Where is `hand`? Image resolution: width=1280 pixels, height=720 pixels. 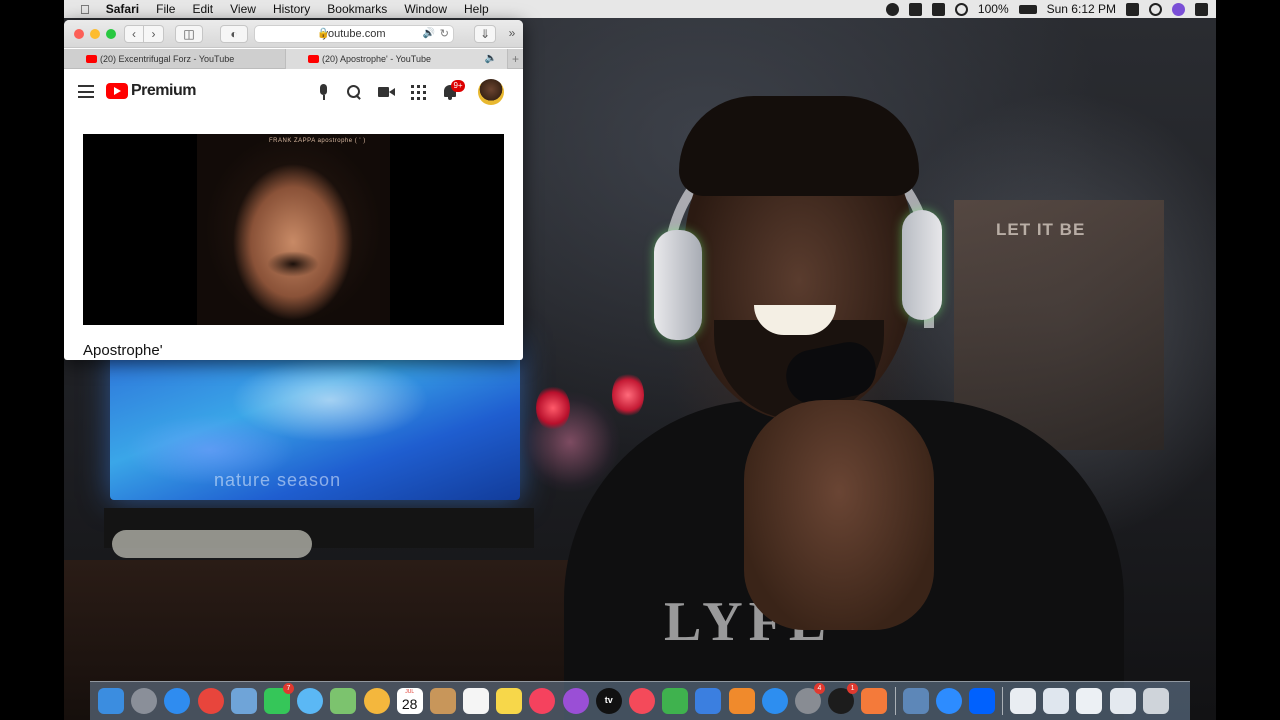
hand is located at coordinates (839, 515).